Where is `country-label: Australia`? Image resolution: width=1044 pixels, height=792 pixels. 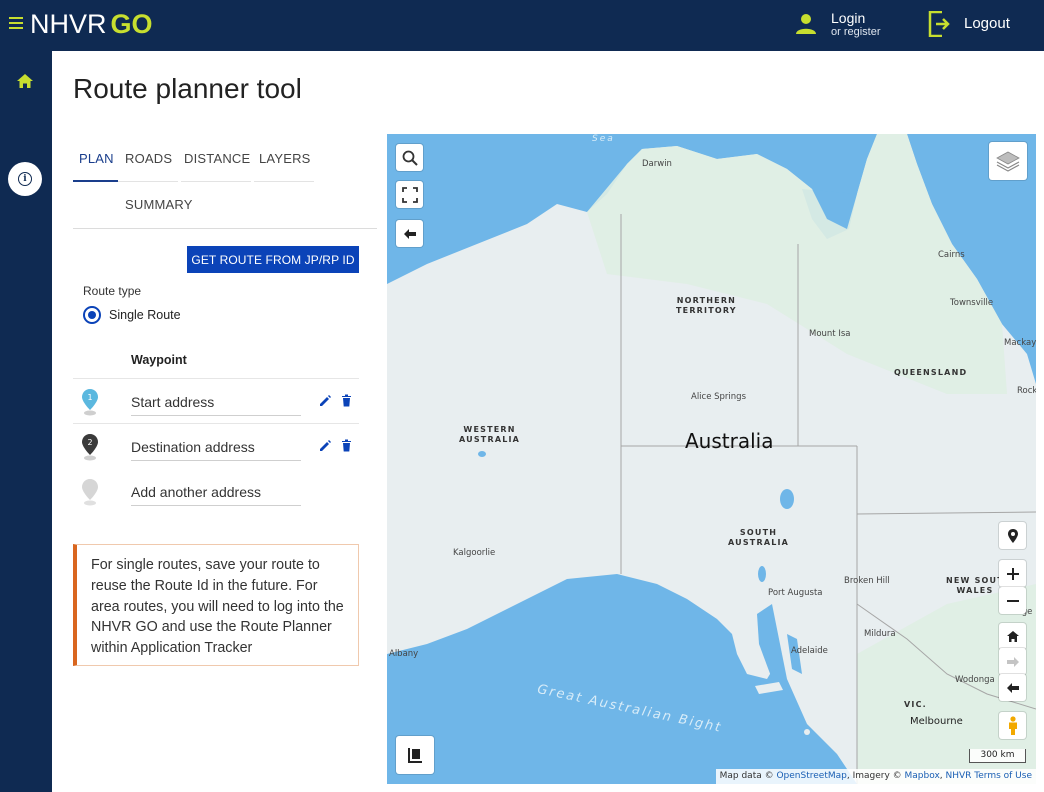 country-label: Australia is located at coordinates (729, 441).